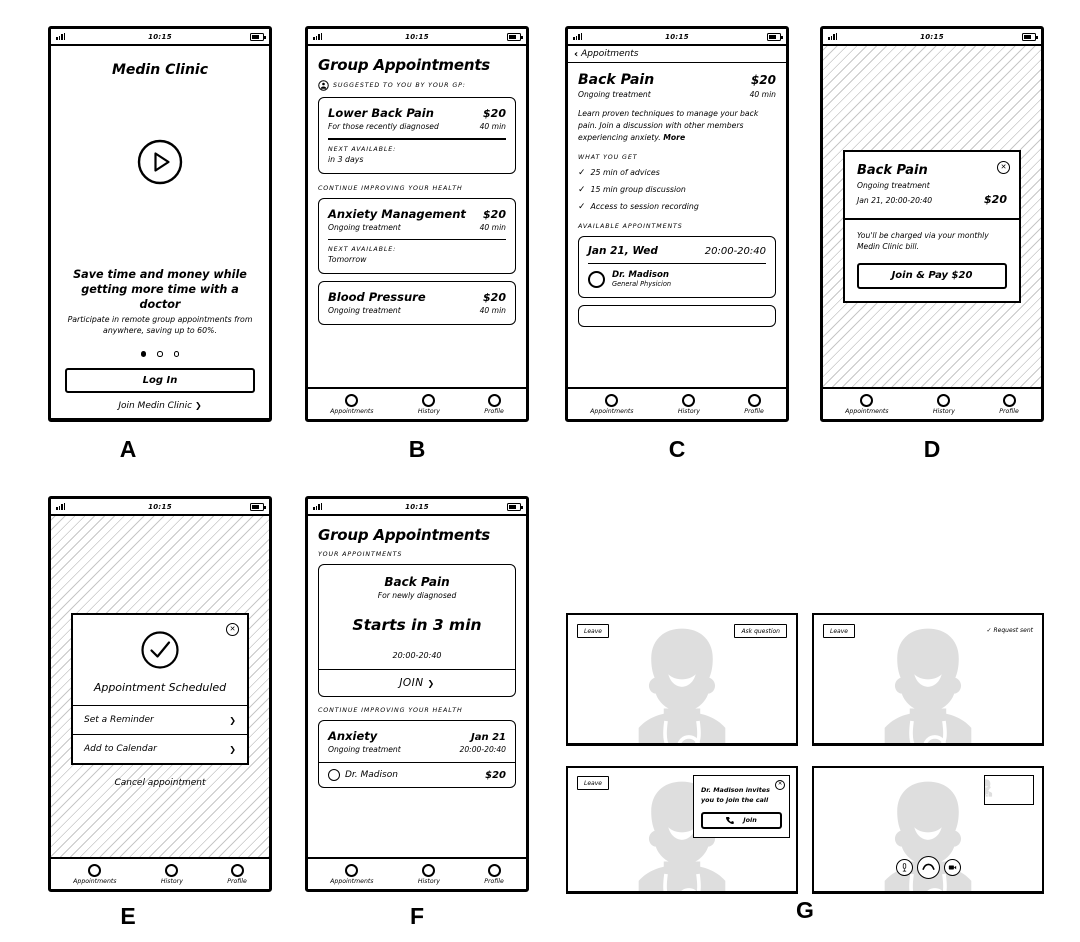 Image resolution: width=1080 pixels, height=942 pixels. What do you see at coordinates (237, 881) in the screenshot?
I see `nav-label: Profile` at bounding box center [237, 881].